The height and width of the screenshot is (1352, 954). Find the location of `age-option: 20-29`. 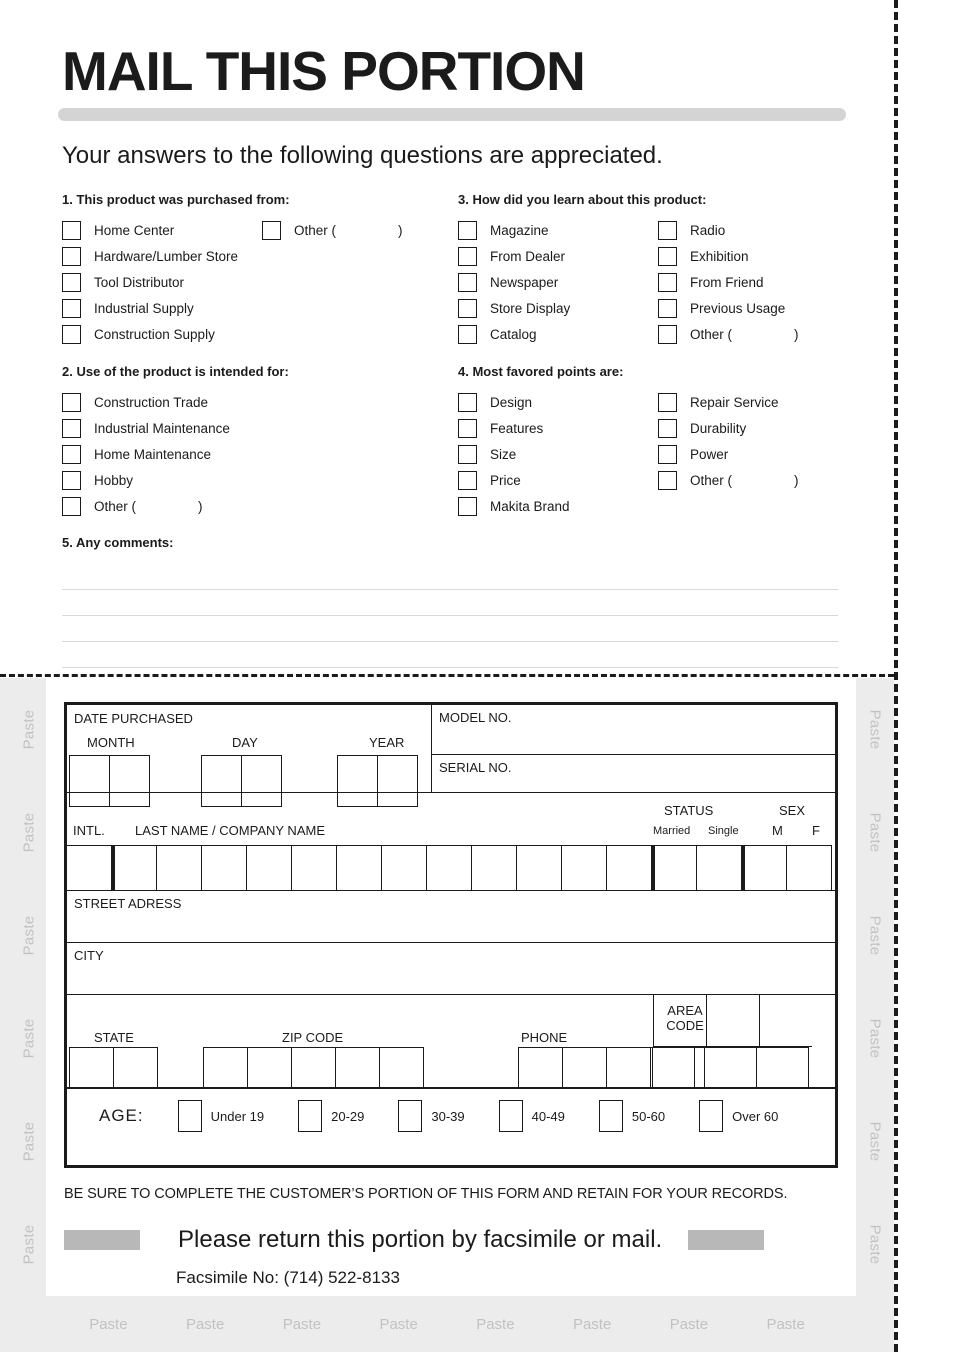

age-option: 20-29 is located at coordinates (331, 1116).